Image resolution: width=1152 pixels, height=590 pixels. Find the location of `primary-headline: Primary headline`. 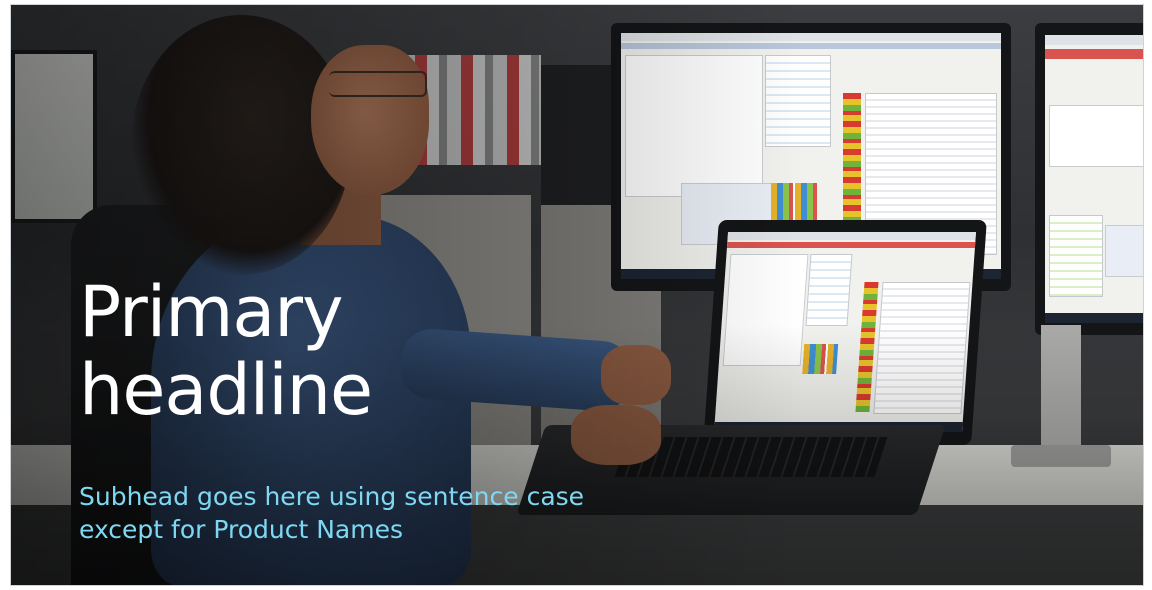

primary-headline: Primary headline is located at coordinates (226, 351).